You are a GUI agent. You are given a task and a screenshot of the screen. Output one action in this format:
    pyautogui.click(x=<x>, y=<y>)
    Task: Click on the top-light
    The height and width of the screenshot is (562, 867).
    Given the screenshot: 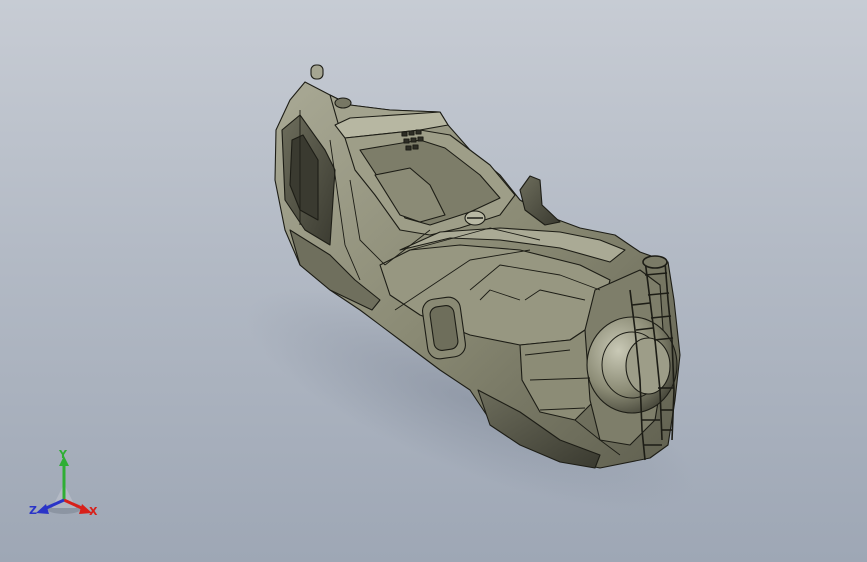 What is the action you would take?
    pyautogui.click(x=343, y=103)
    